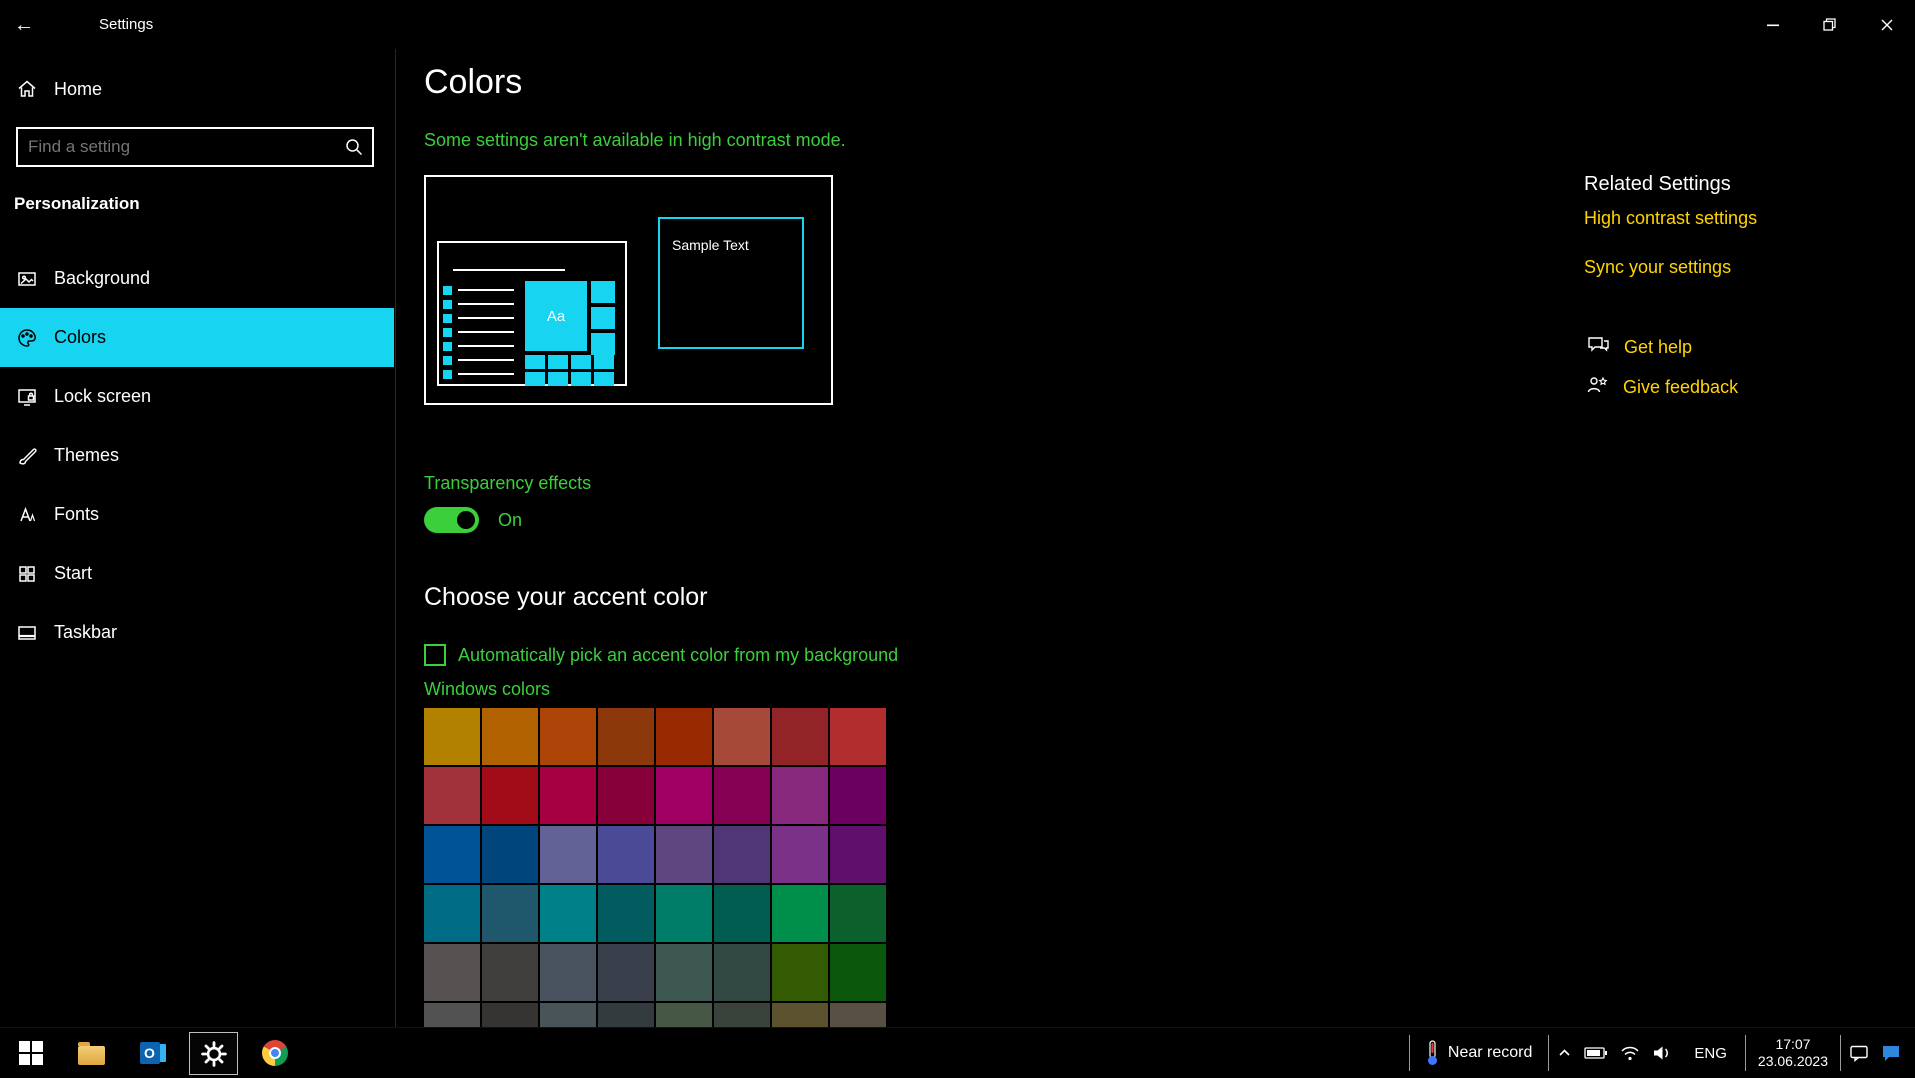  Describe the element at coordinates (197, 396) in the screenshot. I see `sidebar-item-lock-screen: Lock screen` at that location.